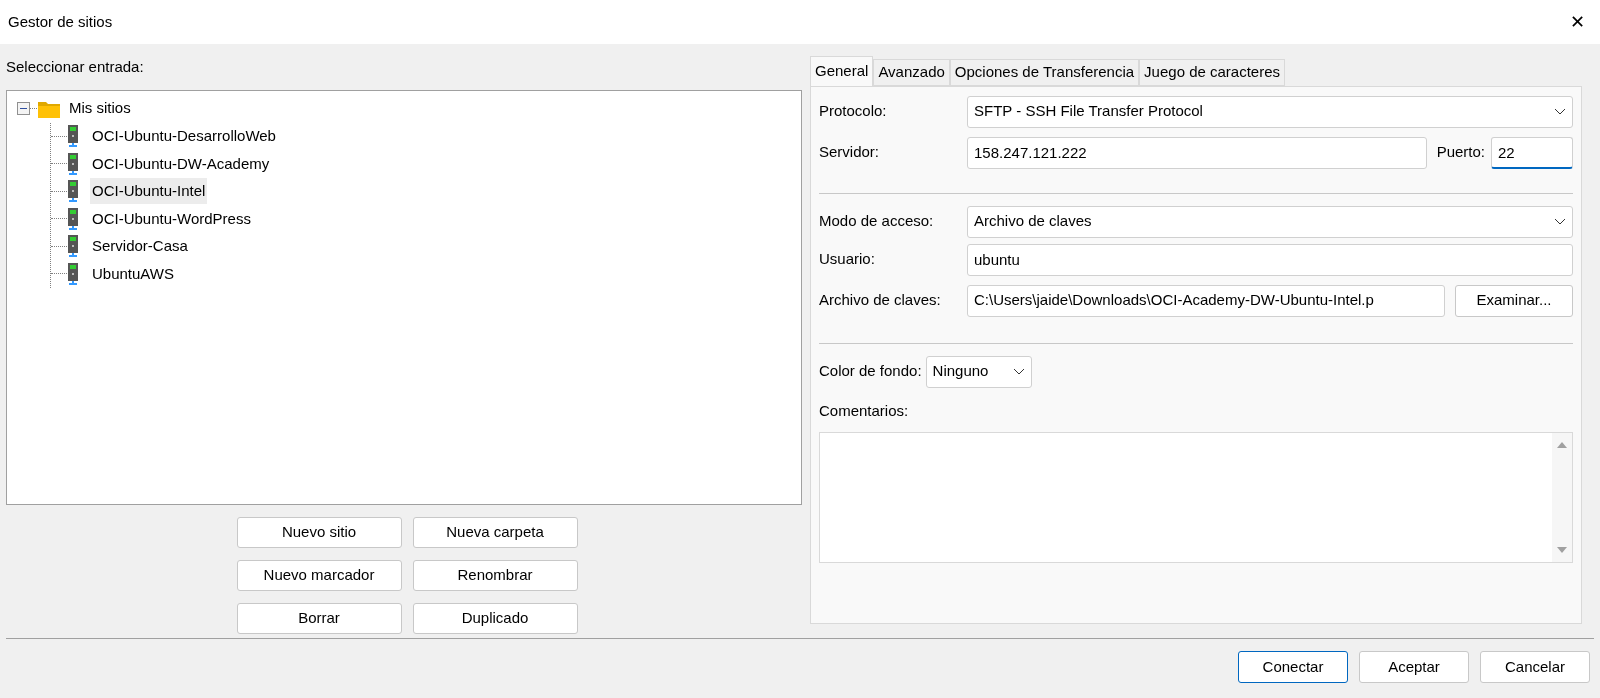 The width and height of the screenshot is (1600, 698). I want to click on input-field: ubuntu, so click(1270, 259).